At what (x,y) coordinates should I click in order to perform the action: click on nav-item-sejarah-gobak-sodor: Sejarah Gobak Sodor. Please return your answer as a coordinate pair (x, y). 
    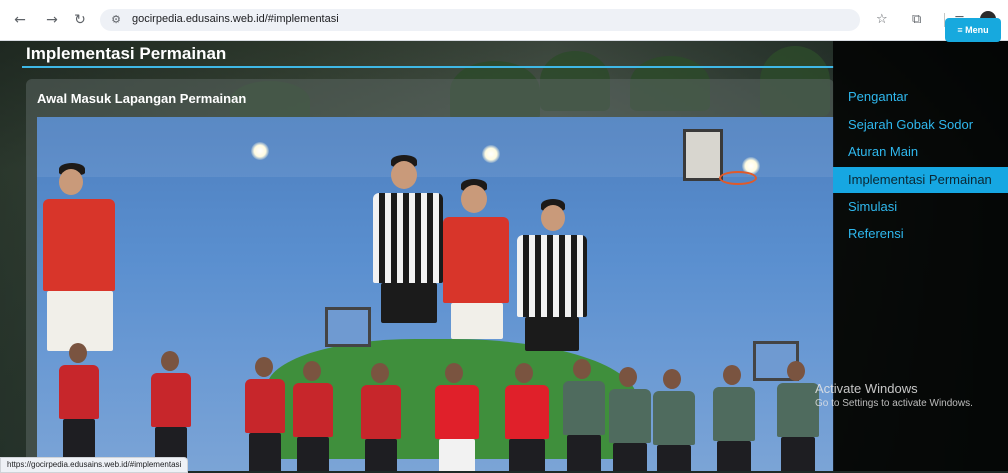
    Looking at the image, I should click on (920, 125).